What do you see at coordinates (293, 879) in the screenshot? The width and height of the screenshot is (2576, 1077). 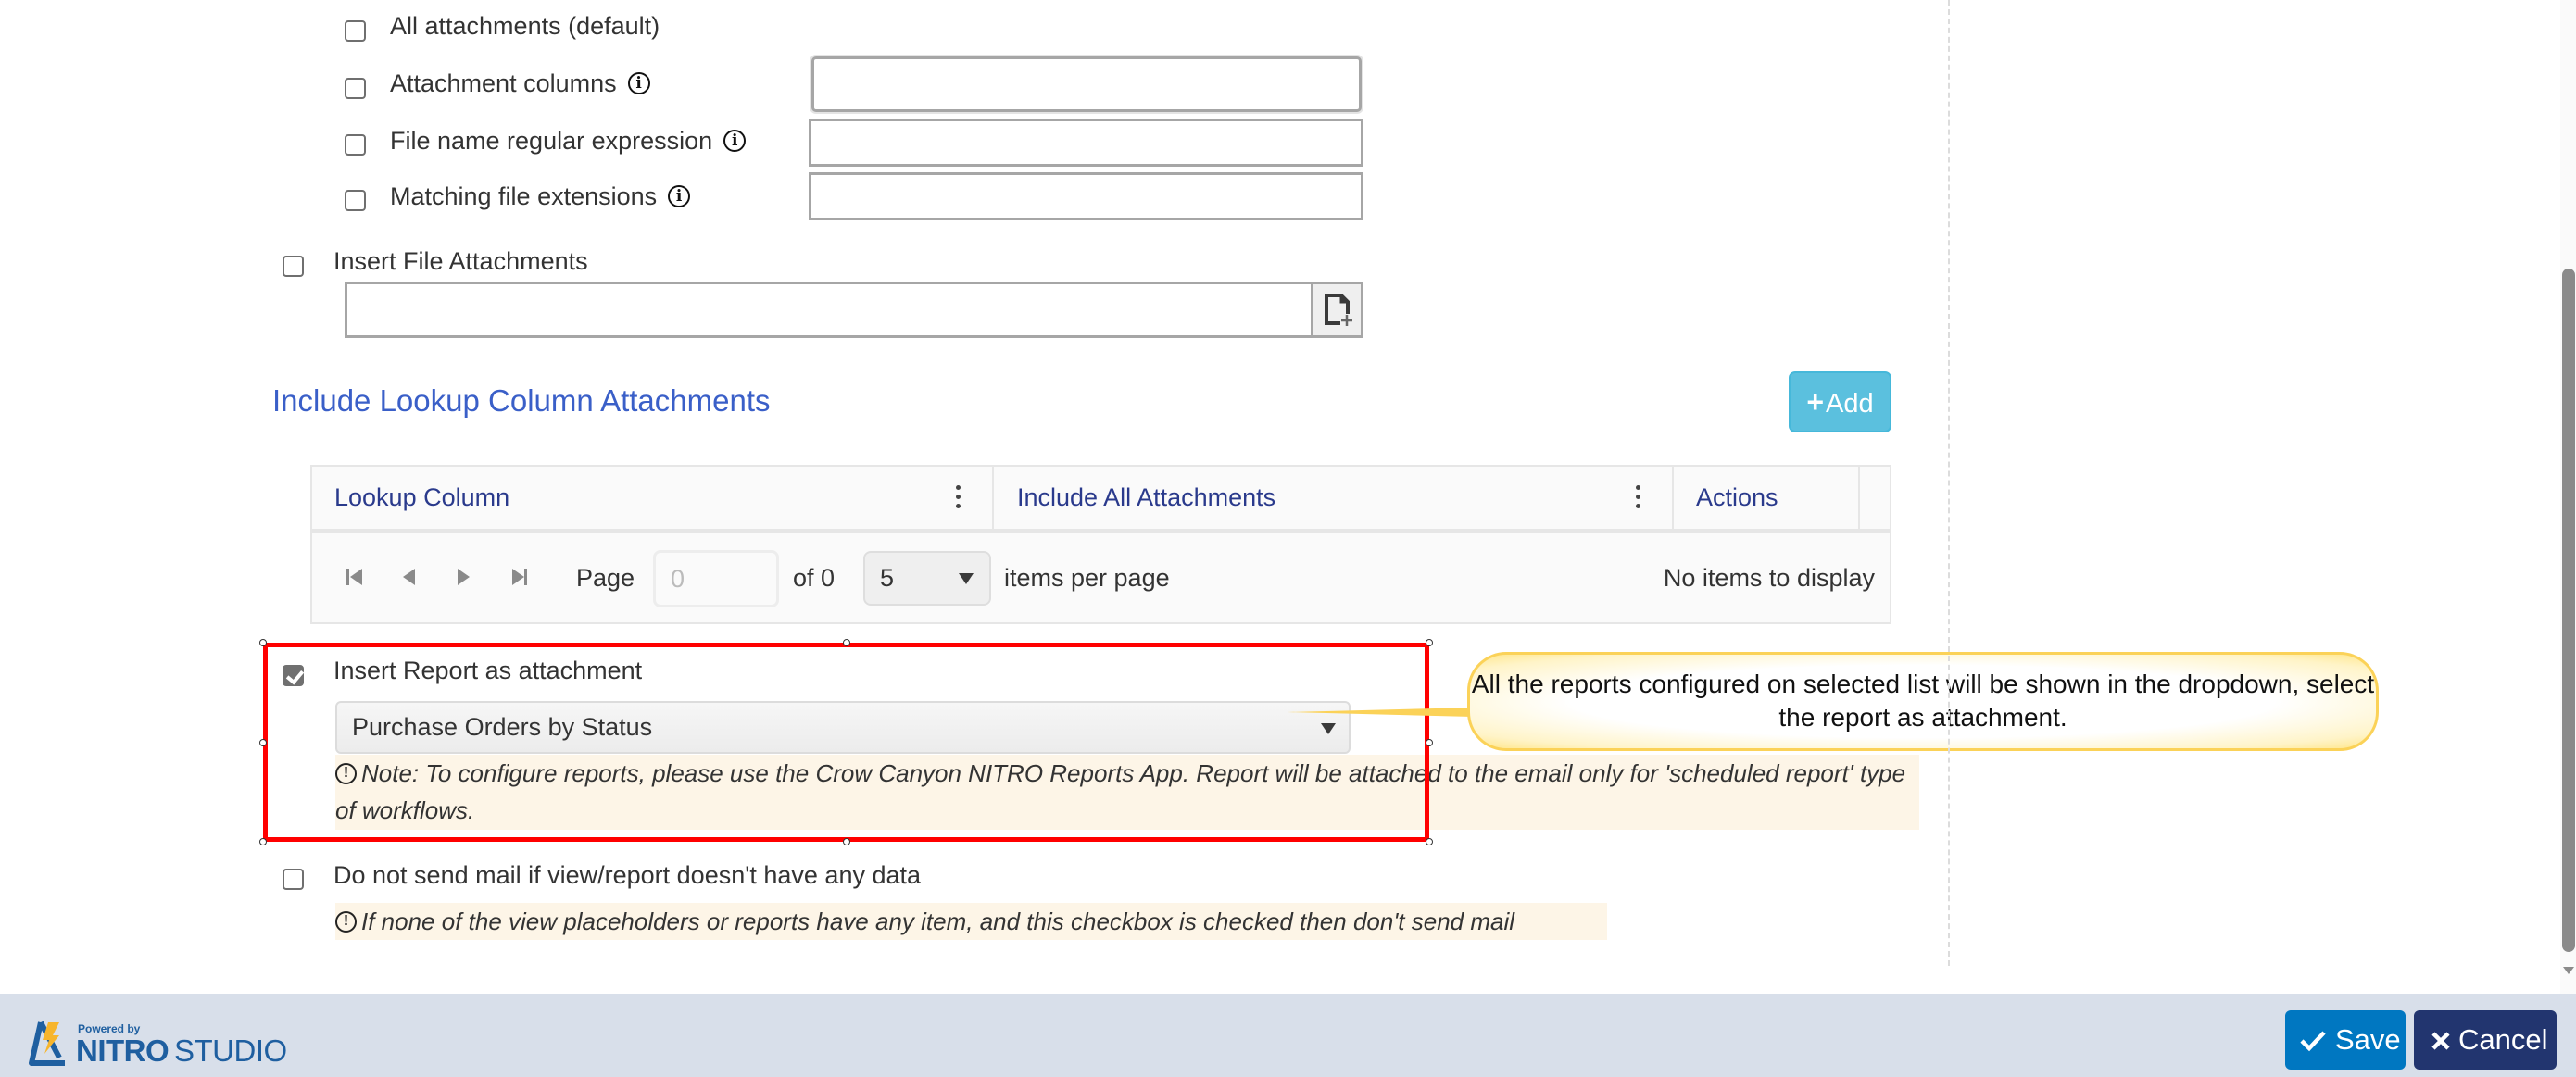 I see `no-data-checkbox` at bounding box center [293, 879].